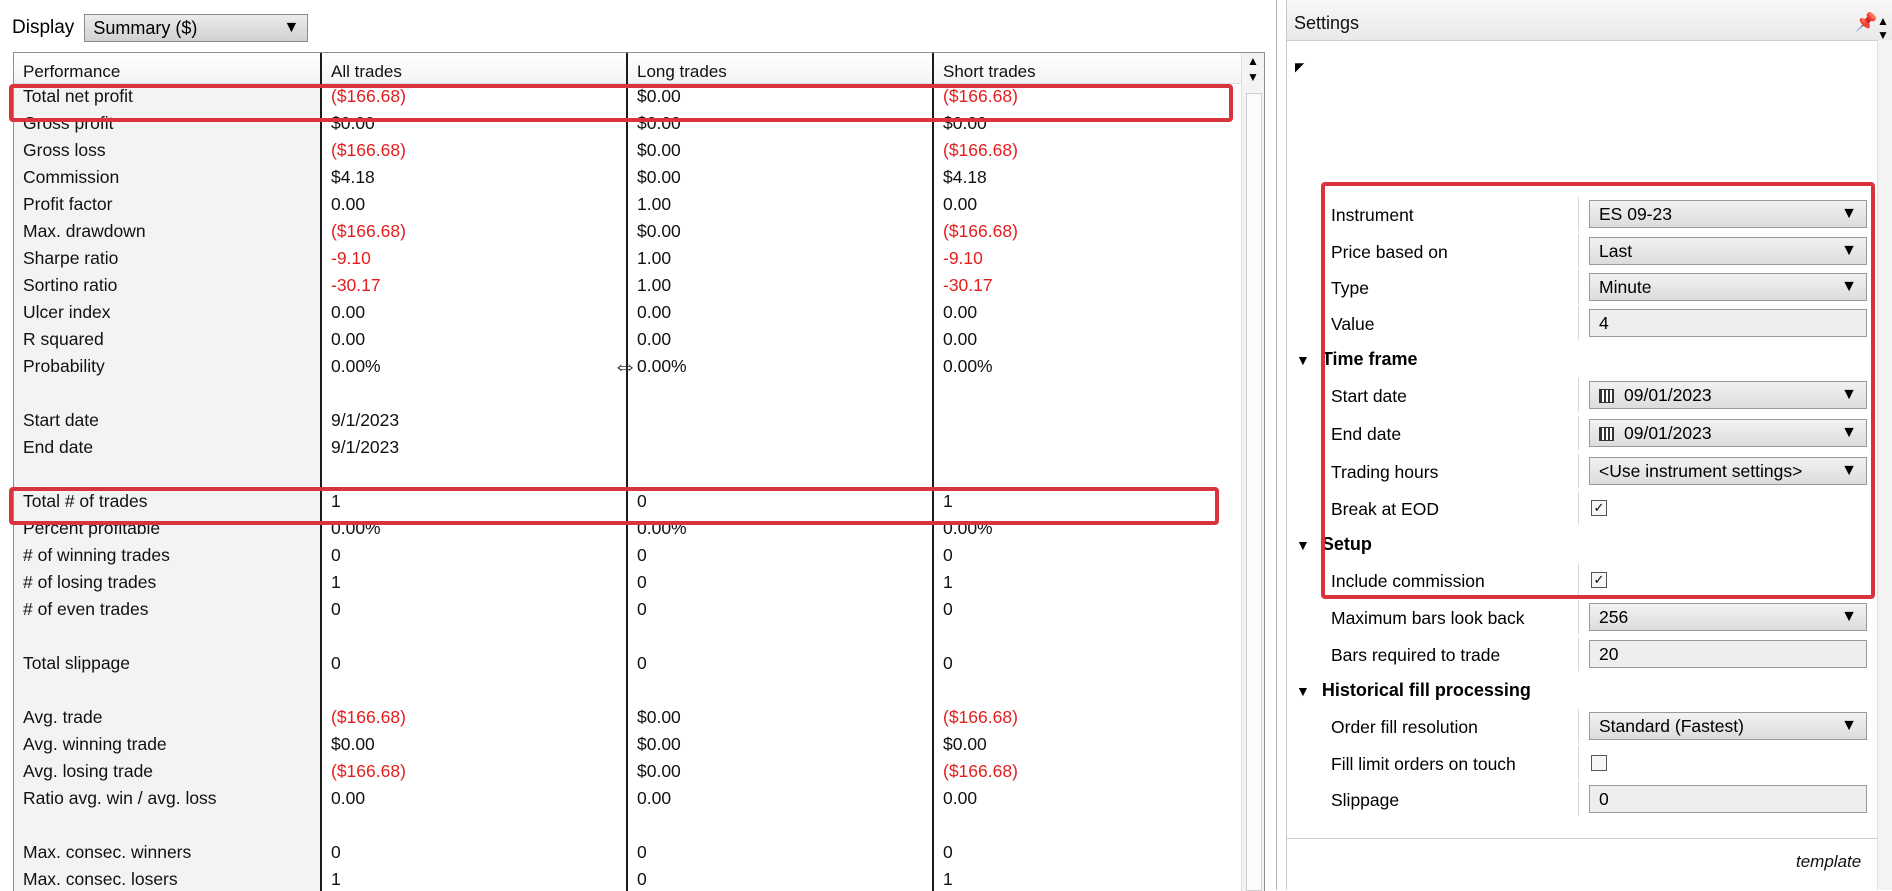  I want to click on highlight-total-trades, so click(614, 506).